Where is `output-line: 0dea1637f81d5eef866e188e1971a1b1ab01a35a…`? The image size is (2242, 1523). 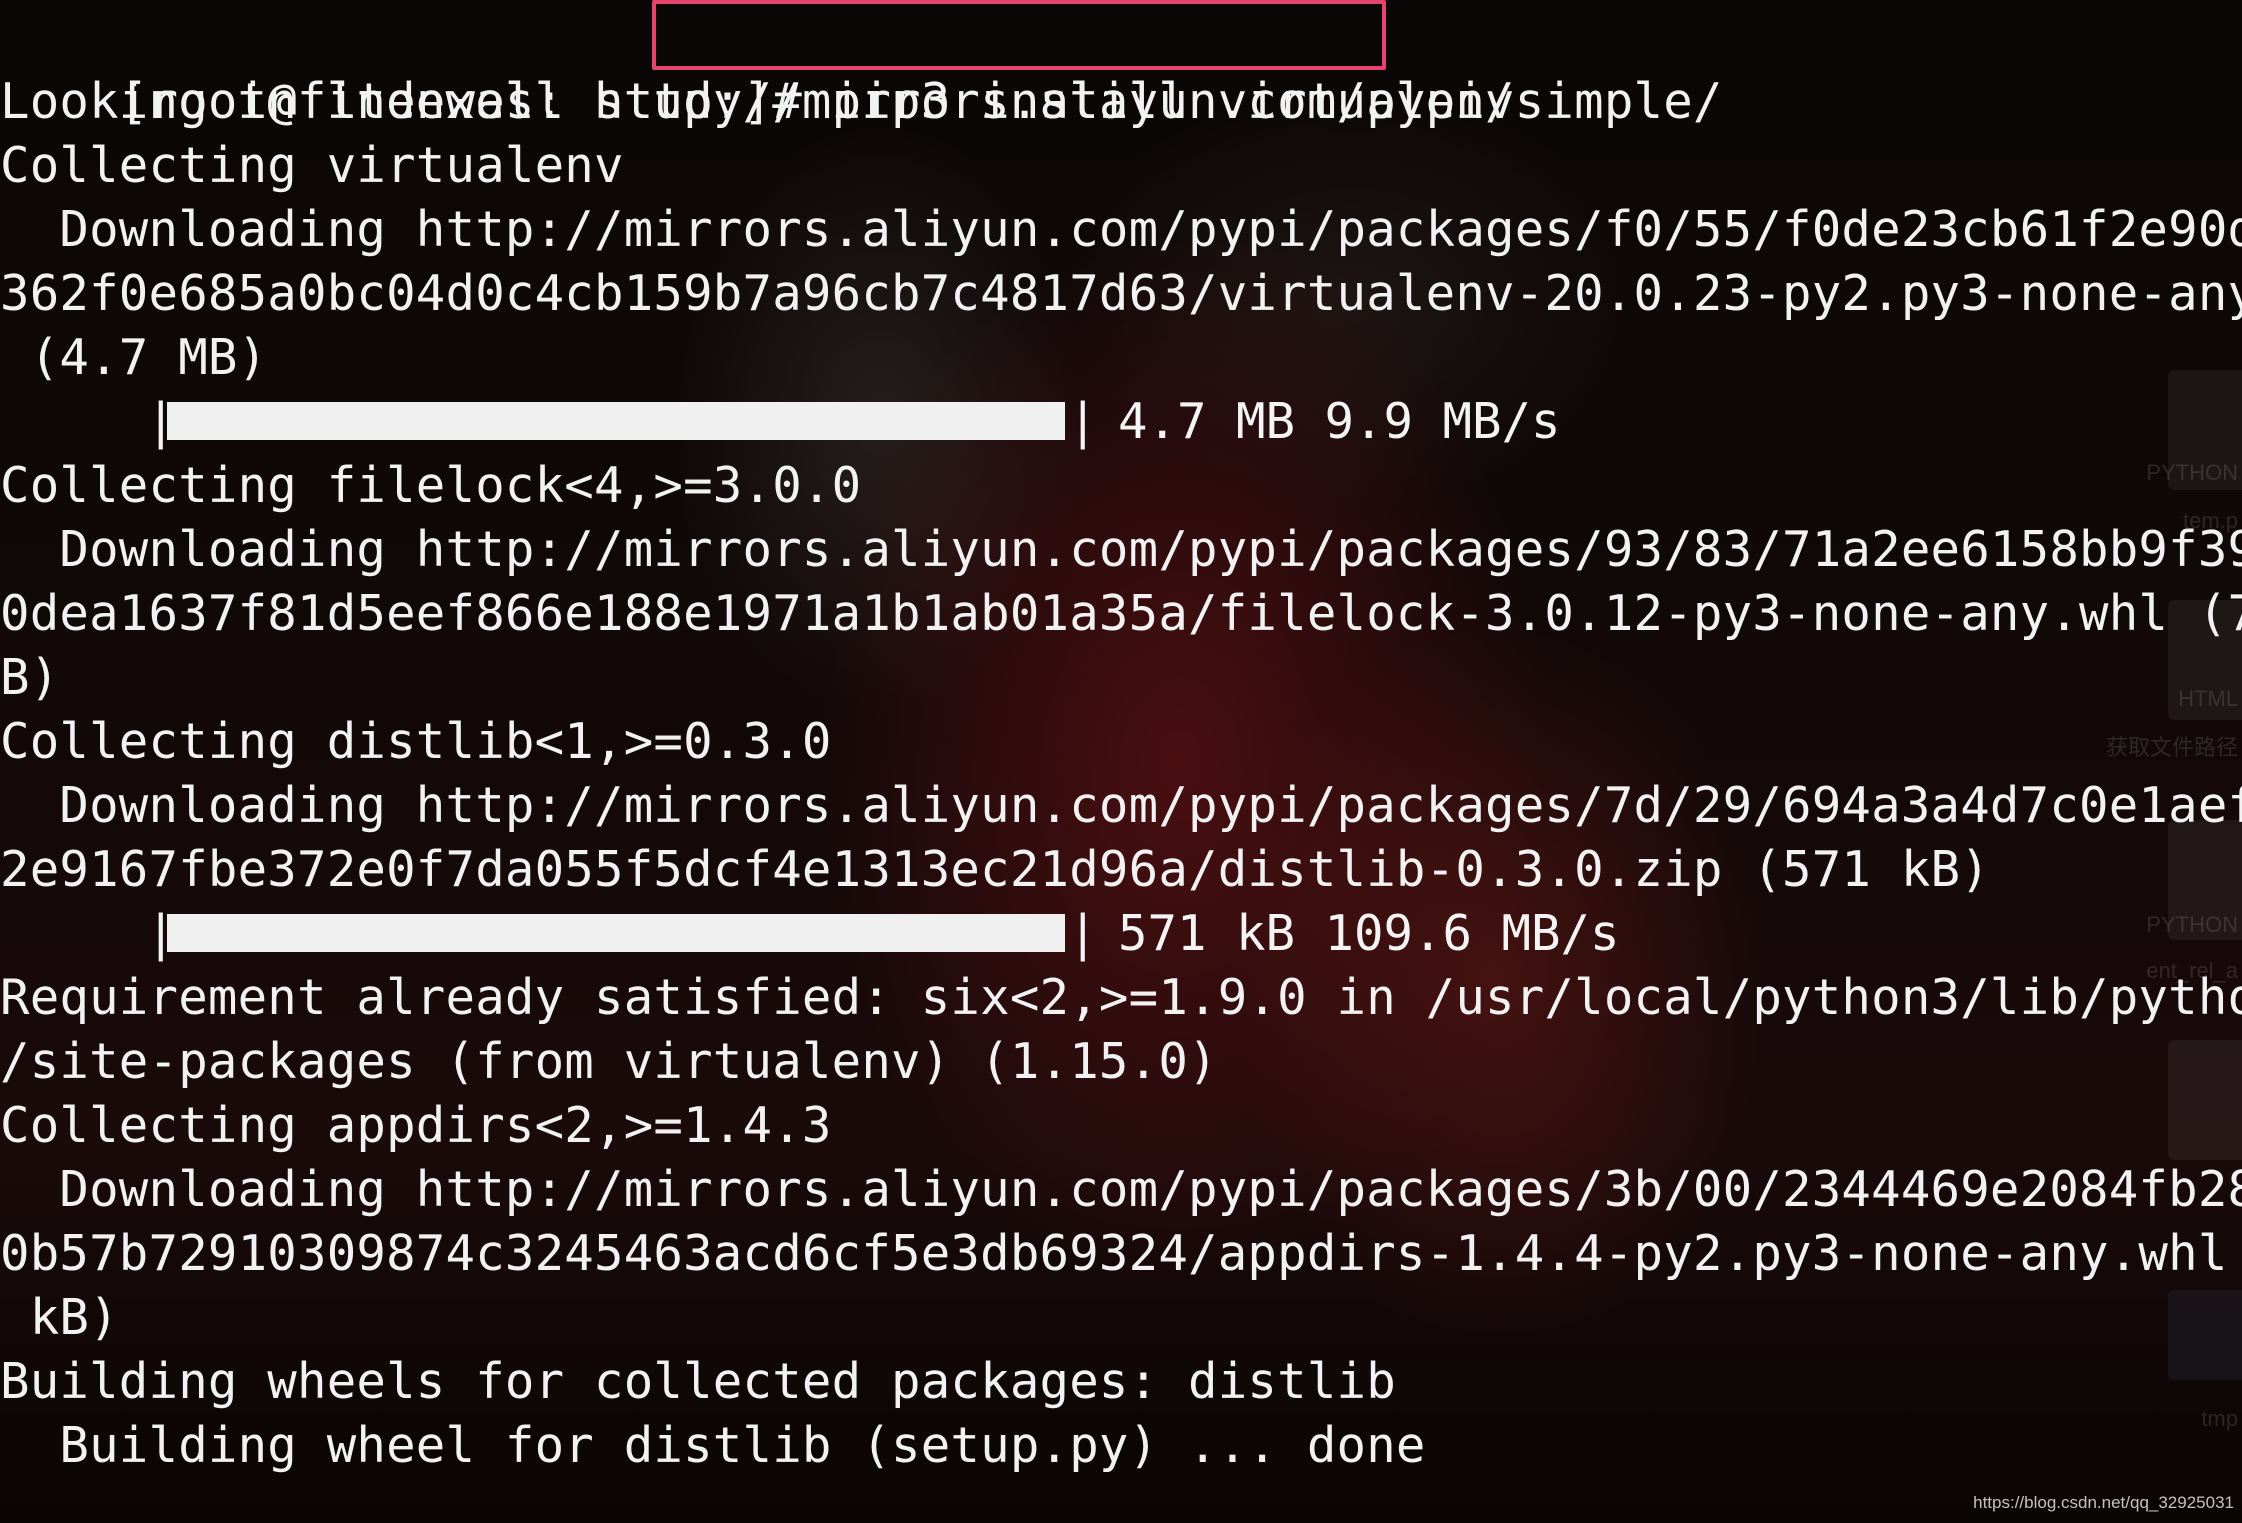 output-line: 0dea1637f81d5eef866e188e1971a1b1ab01a35a… is located at coordinates (1121, 613).